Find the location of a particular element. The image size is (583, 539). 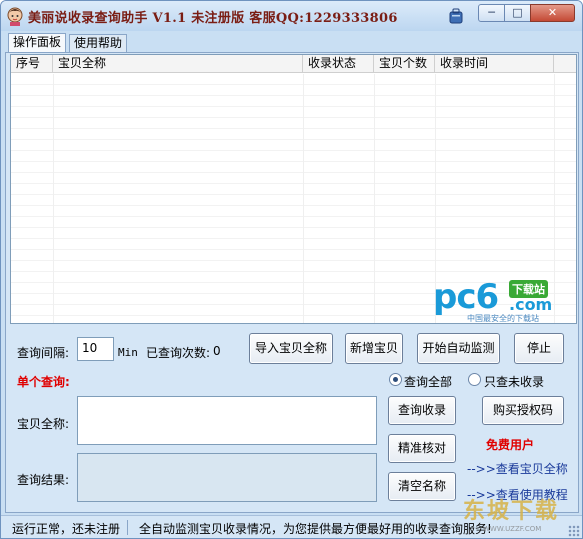

app-logo-icon is located at coordinates (15, 16).